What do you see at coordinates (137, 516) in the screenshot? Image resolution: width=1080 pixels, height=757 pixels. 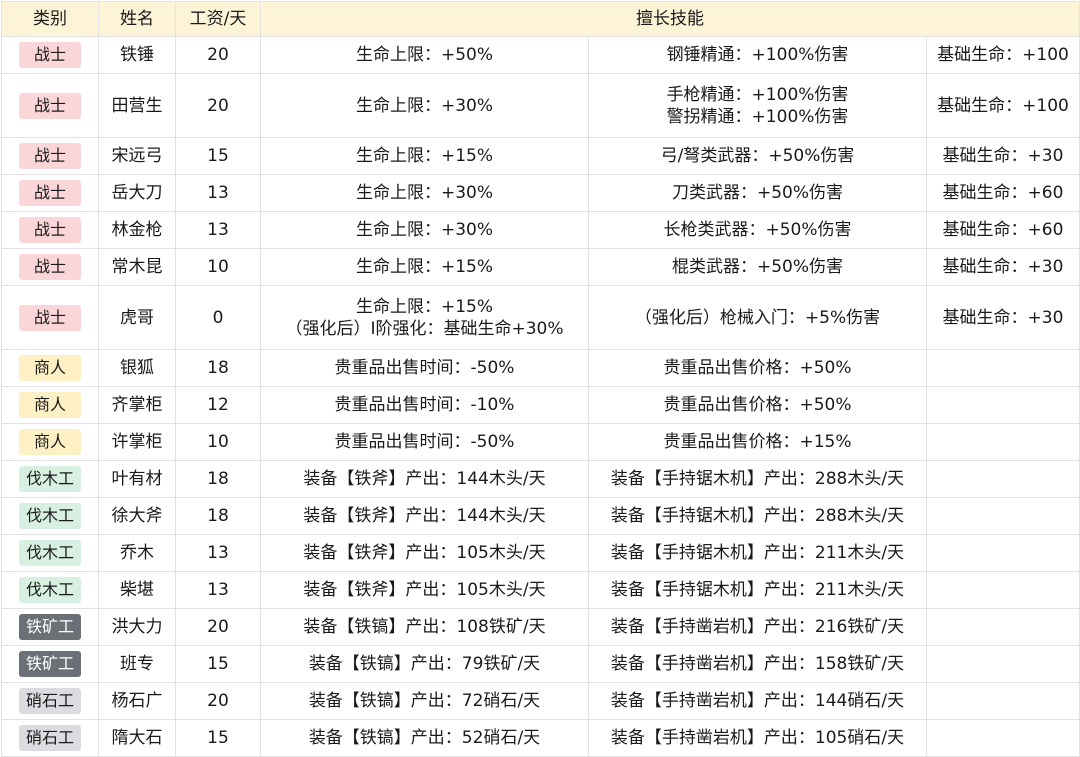 I see `name-cell: 徐大斧` at bounding box center [137, 516].